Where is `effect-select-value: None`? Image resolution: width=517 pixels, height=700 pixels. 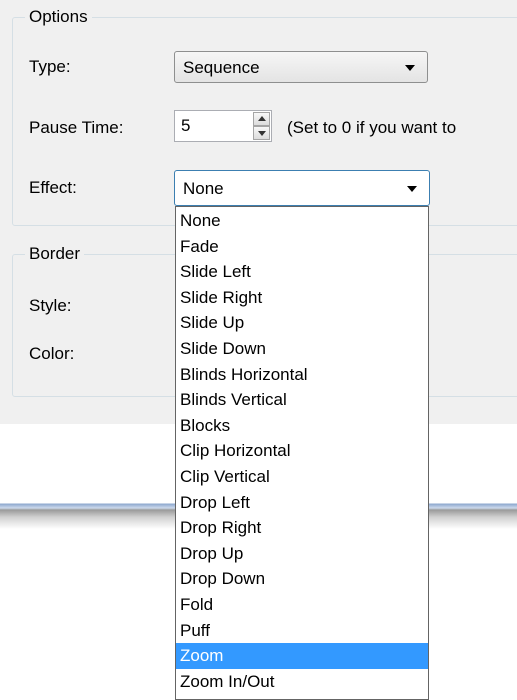 effect-select-value: None is located at coordinates (203, 188).